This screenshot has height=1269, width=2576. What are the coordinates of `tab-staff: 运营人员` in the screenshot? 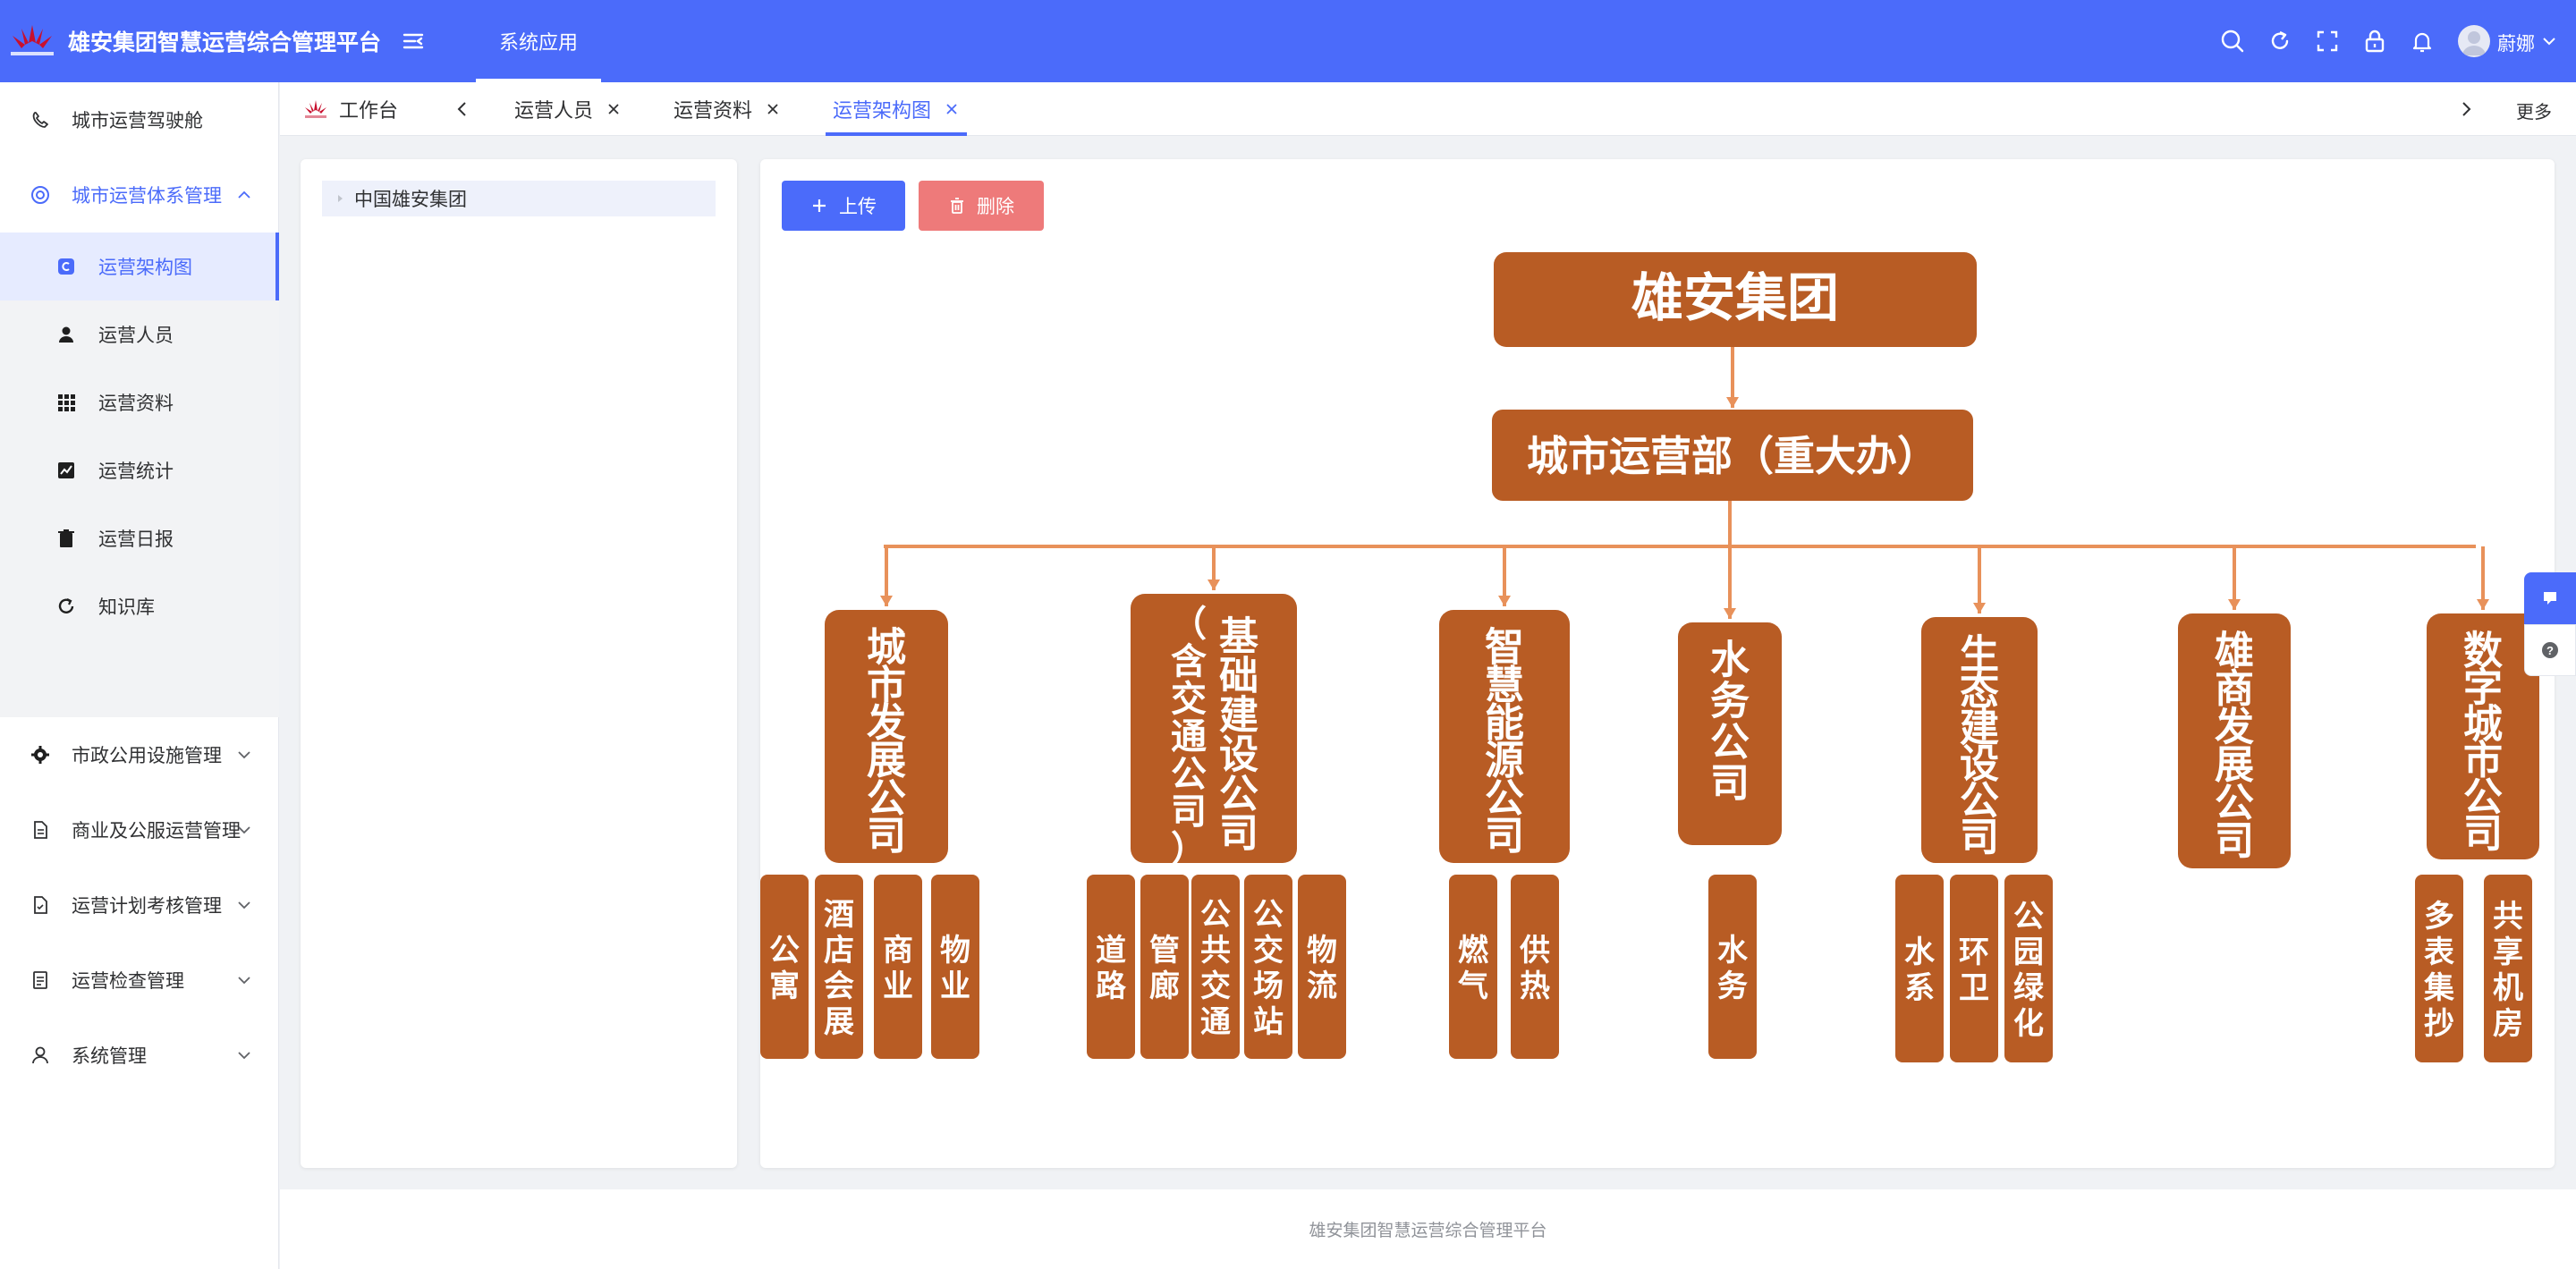 It's located at (568, 109).